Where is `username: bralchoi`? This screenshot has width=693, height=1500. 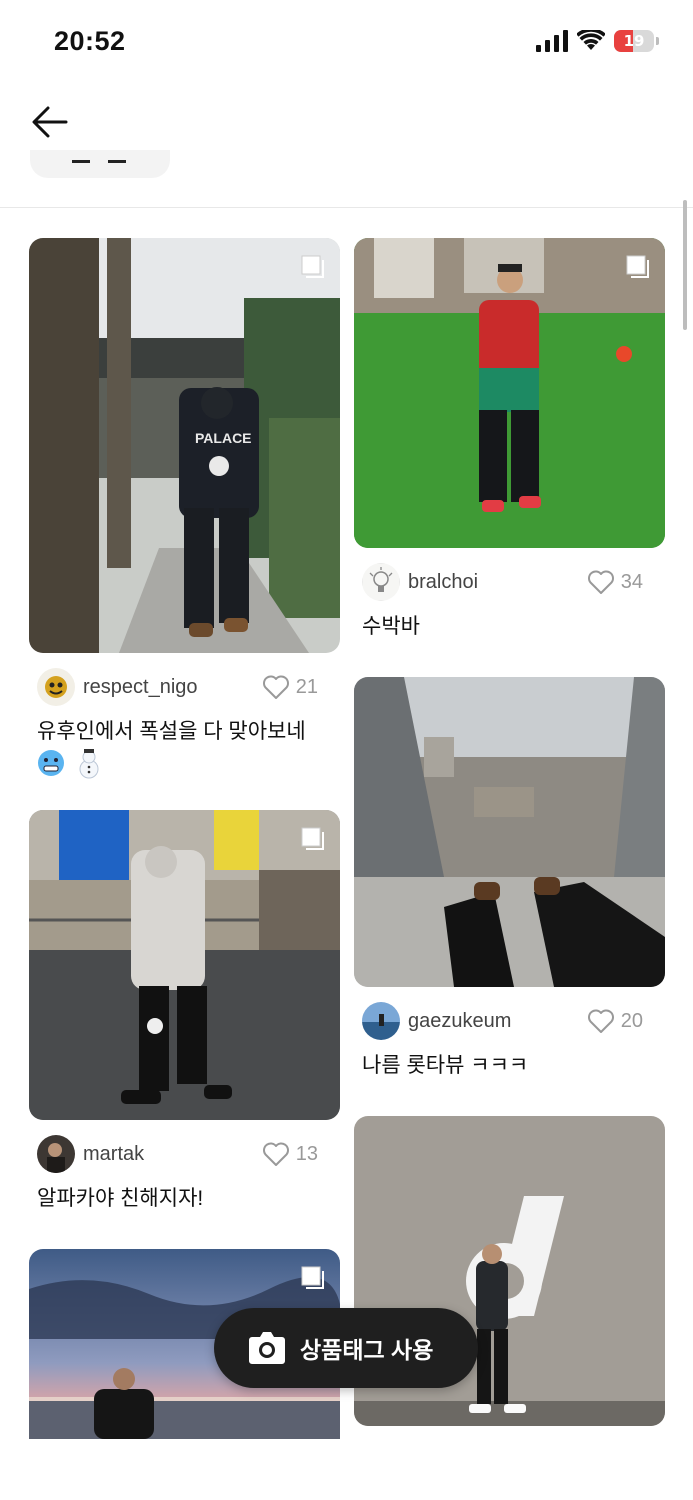 username: bralchoi is located at coordinates (443, 582).